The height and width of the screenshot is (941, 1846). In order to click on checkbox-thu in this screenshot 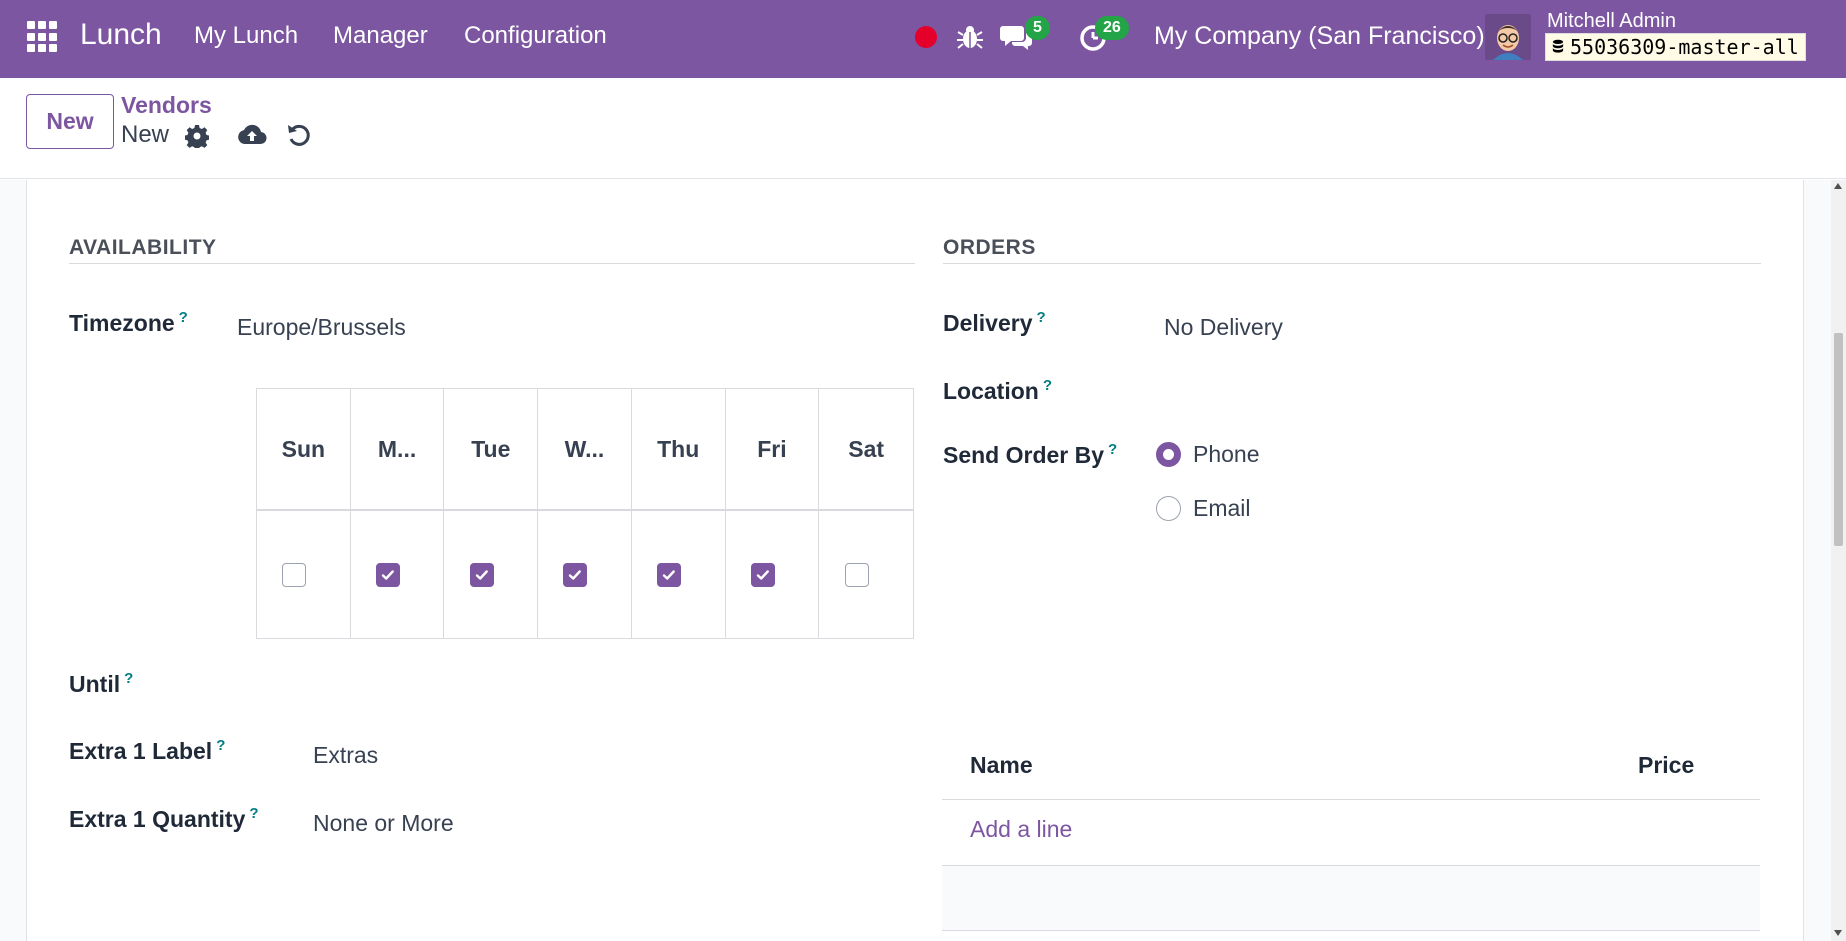, I will do `click(669, 575)`.